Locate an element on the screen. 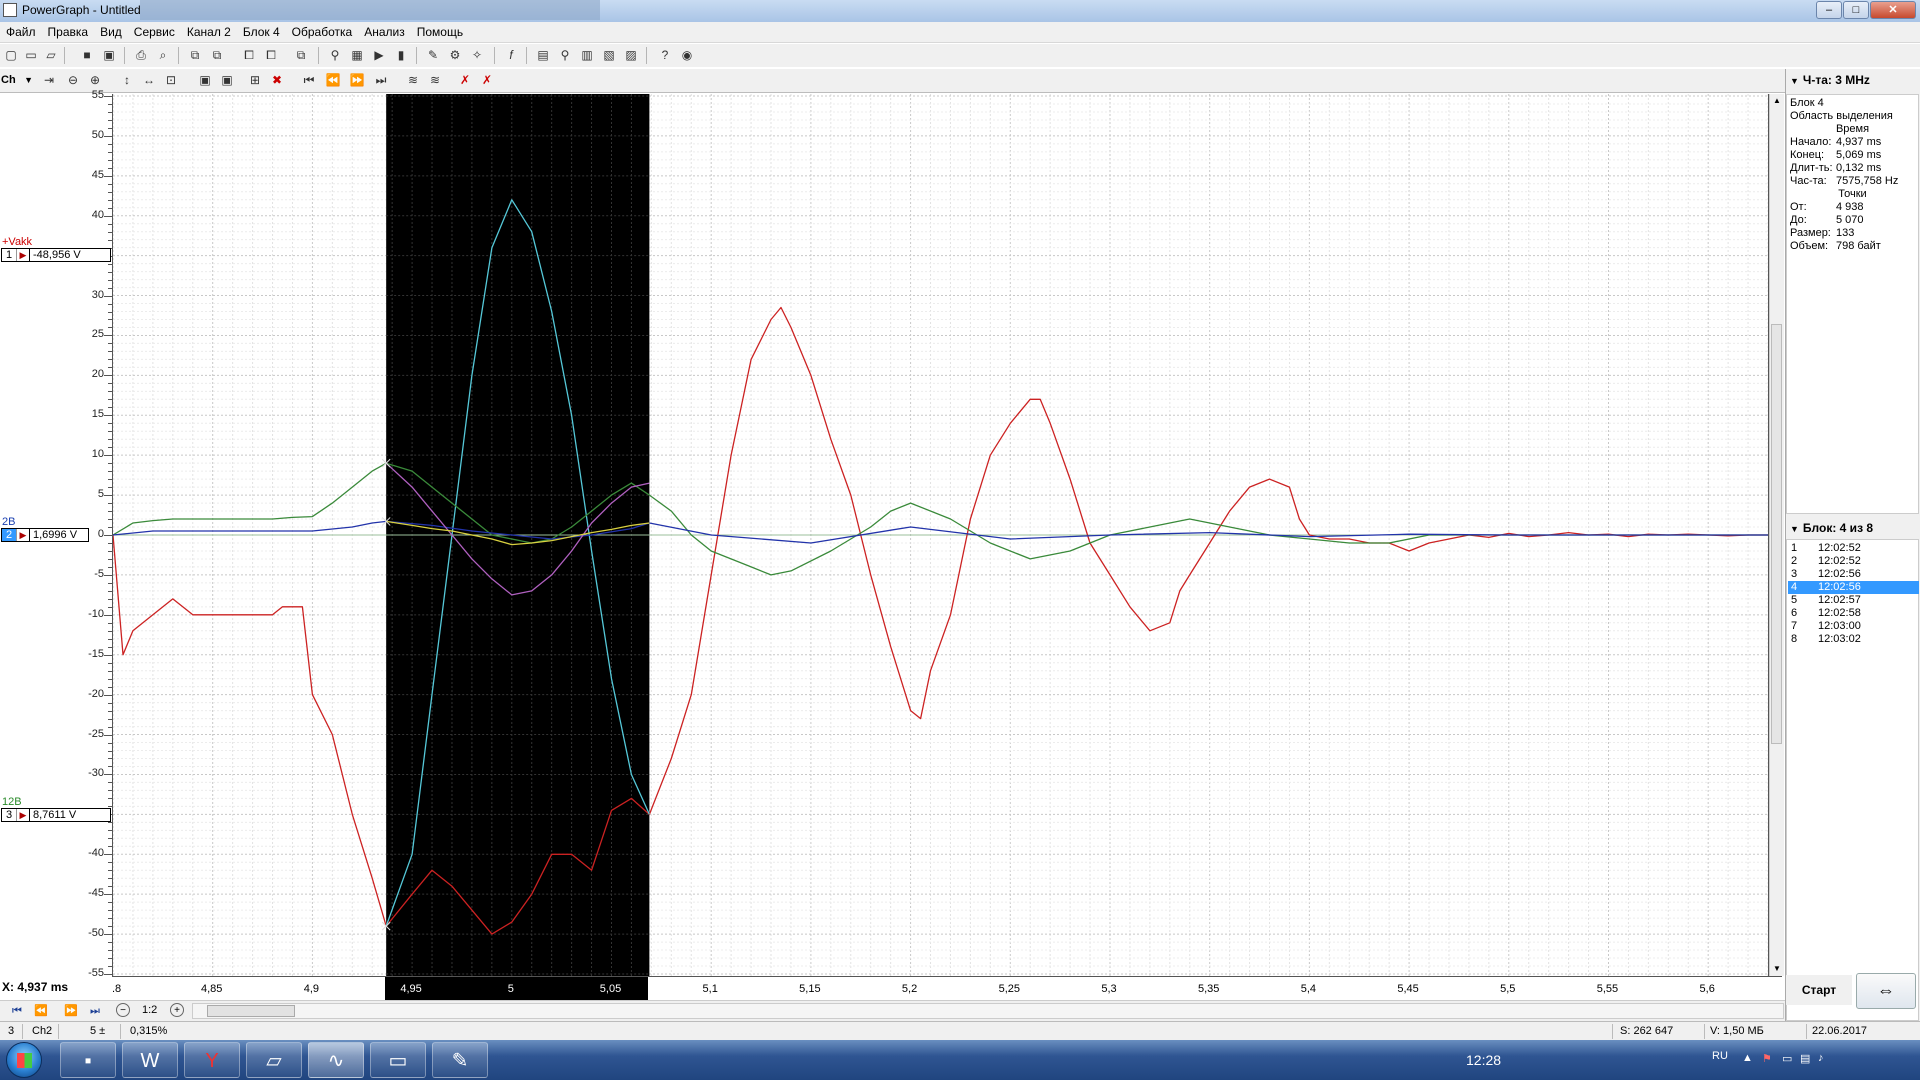 This screenshot has height=1080, width=1920. close-button: ✕ is located at coordinates (1893, 10).